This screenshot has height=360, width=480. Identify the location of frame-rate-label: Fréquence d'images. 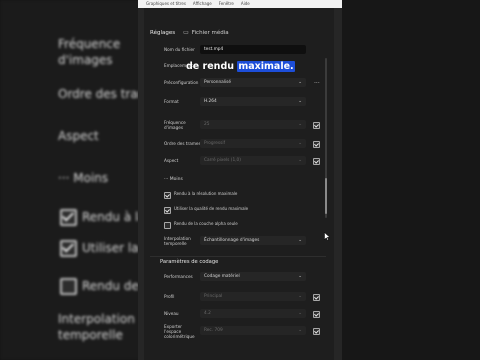
(175, 125).